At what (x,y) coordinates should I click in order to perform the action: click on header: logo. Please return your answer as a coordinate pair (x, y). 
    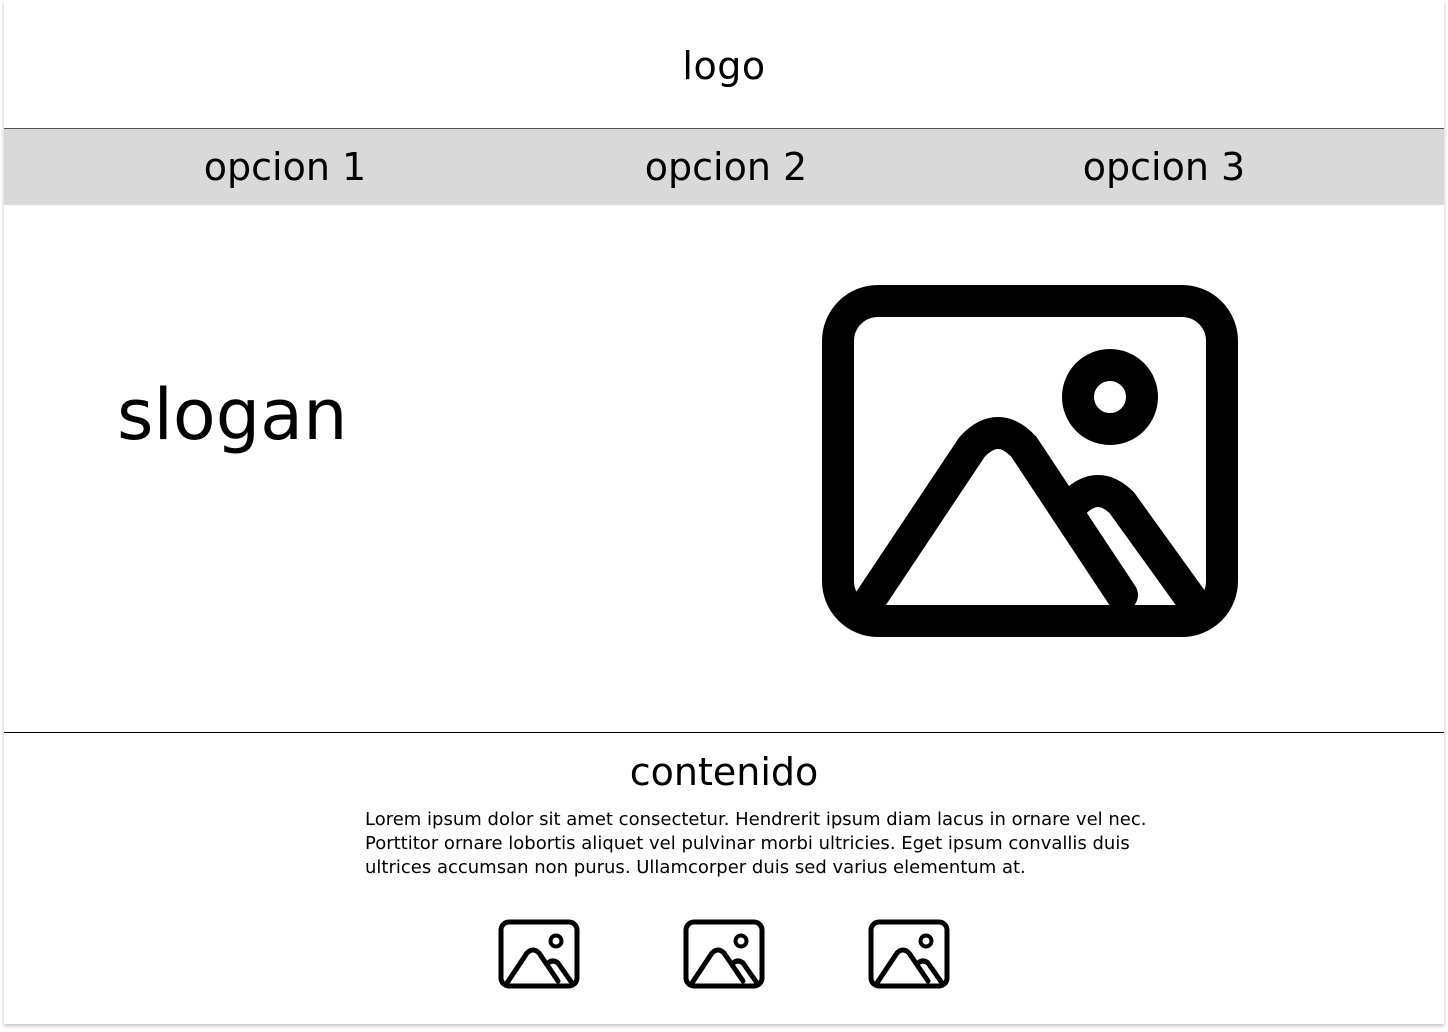
    Looking at the image, I should click on (724, 64).